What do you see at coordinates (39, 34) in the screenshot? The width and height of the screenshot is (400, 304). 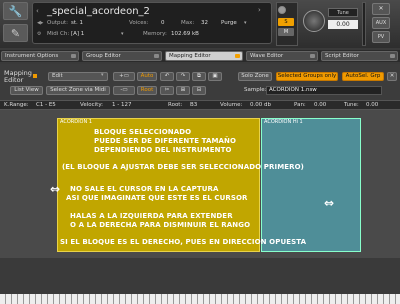 I see `midi-icon: ⚙` at bounding box center [39, 34].